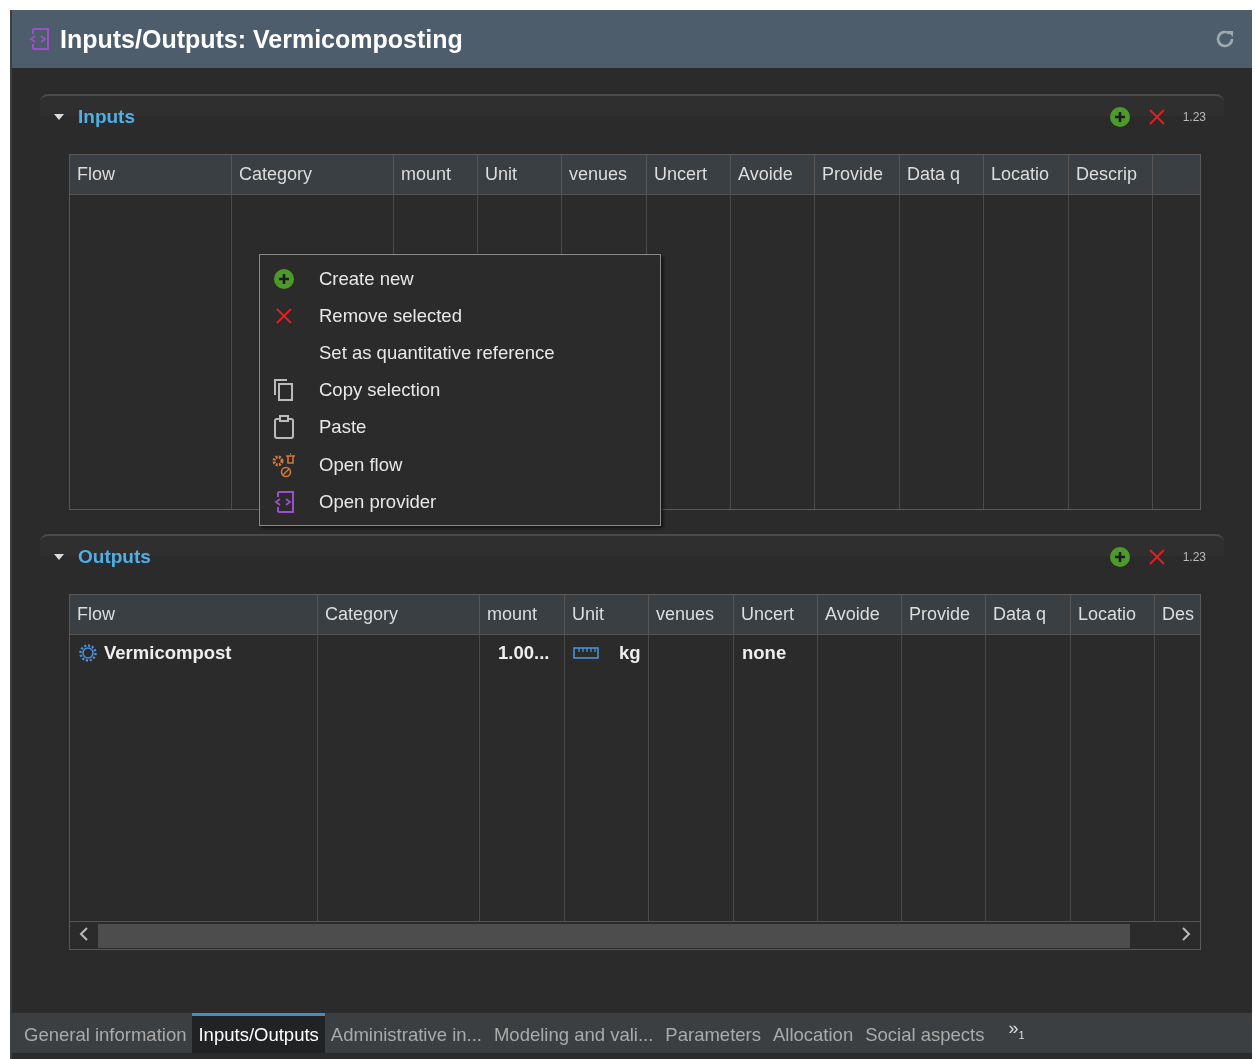 The width and height of the screenshot is (1255, 1059). I want to click on gear-leaf-icon, so click(284, 464).